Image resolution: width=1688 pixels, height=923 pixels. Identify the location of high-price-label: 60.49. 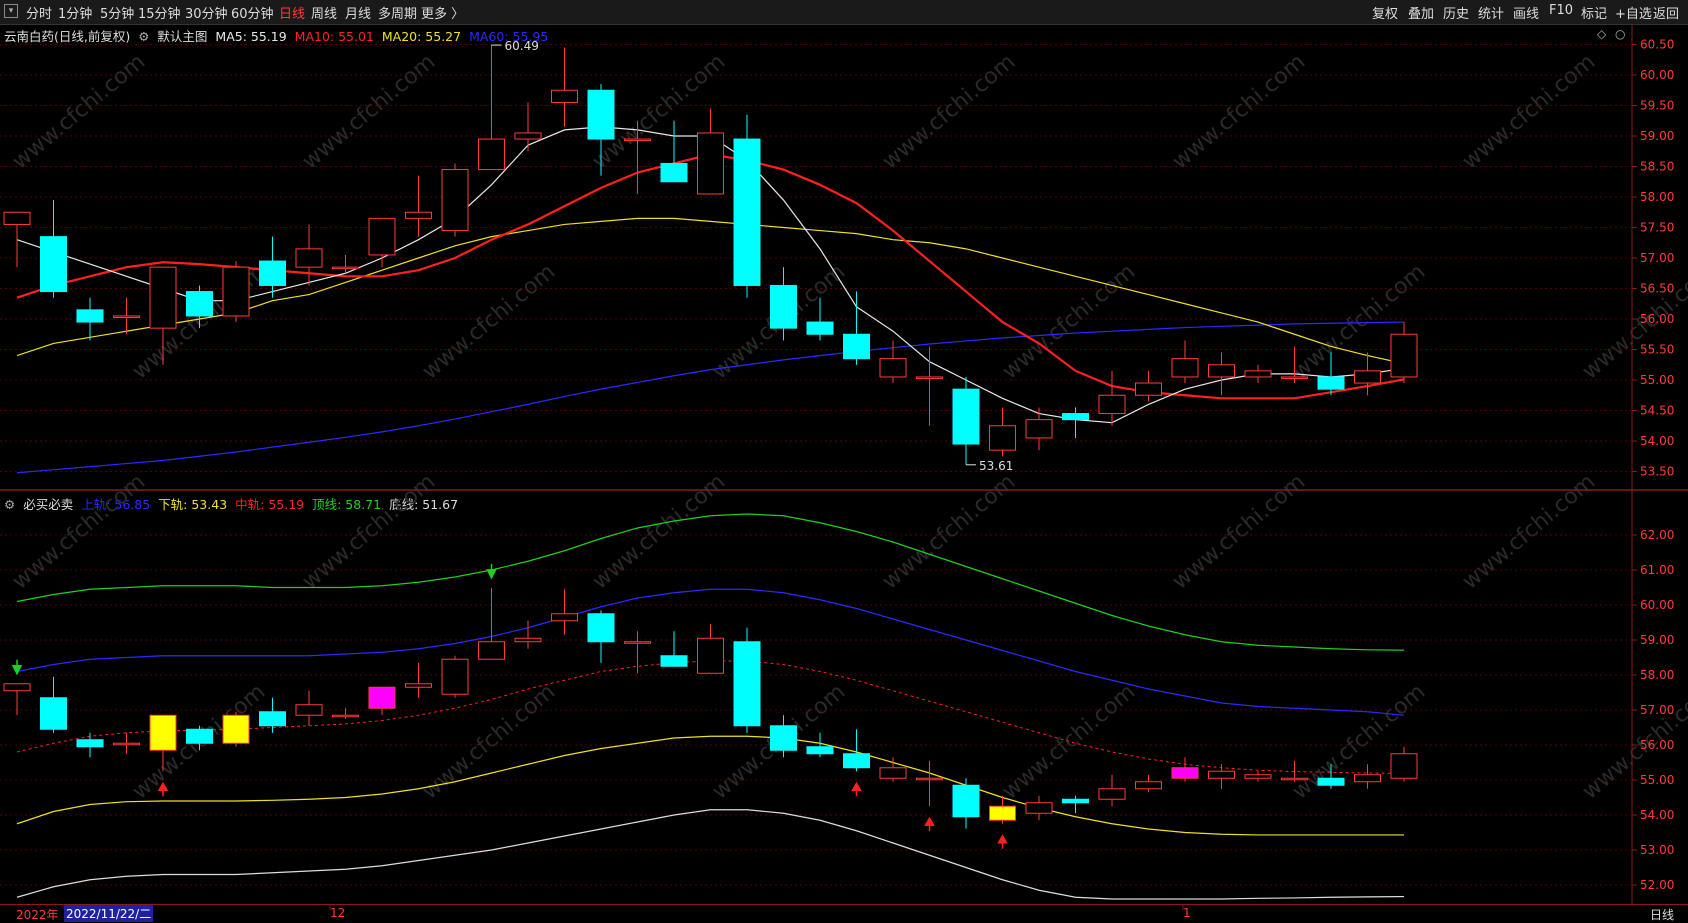
(522, 46).